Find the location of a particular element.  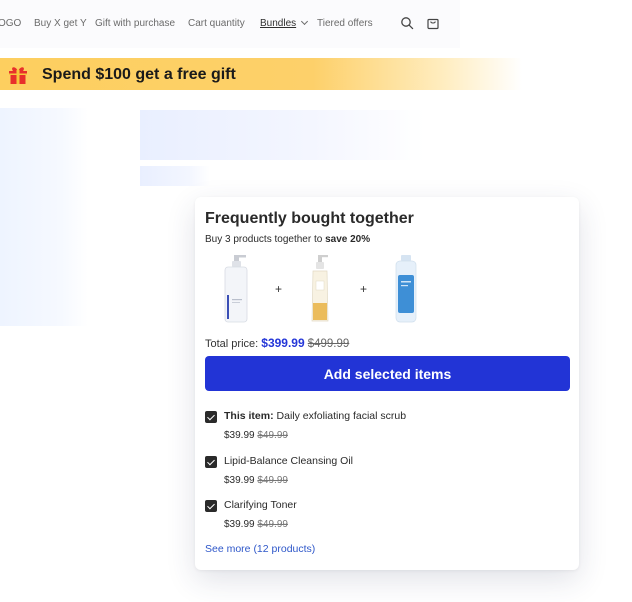

nav-link-buy-x-get-y: Buy X get Y is located at coordinates (60, 23).